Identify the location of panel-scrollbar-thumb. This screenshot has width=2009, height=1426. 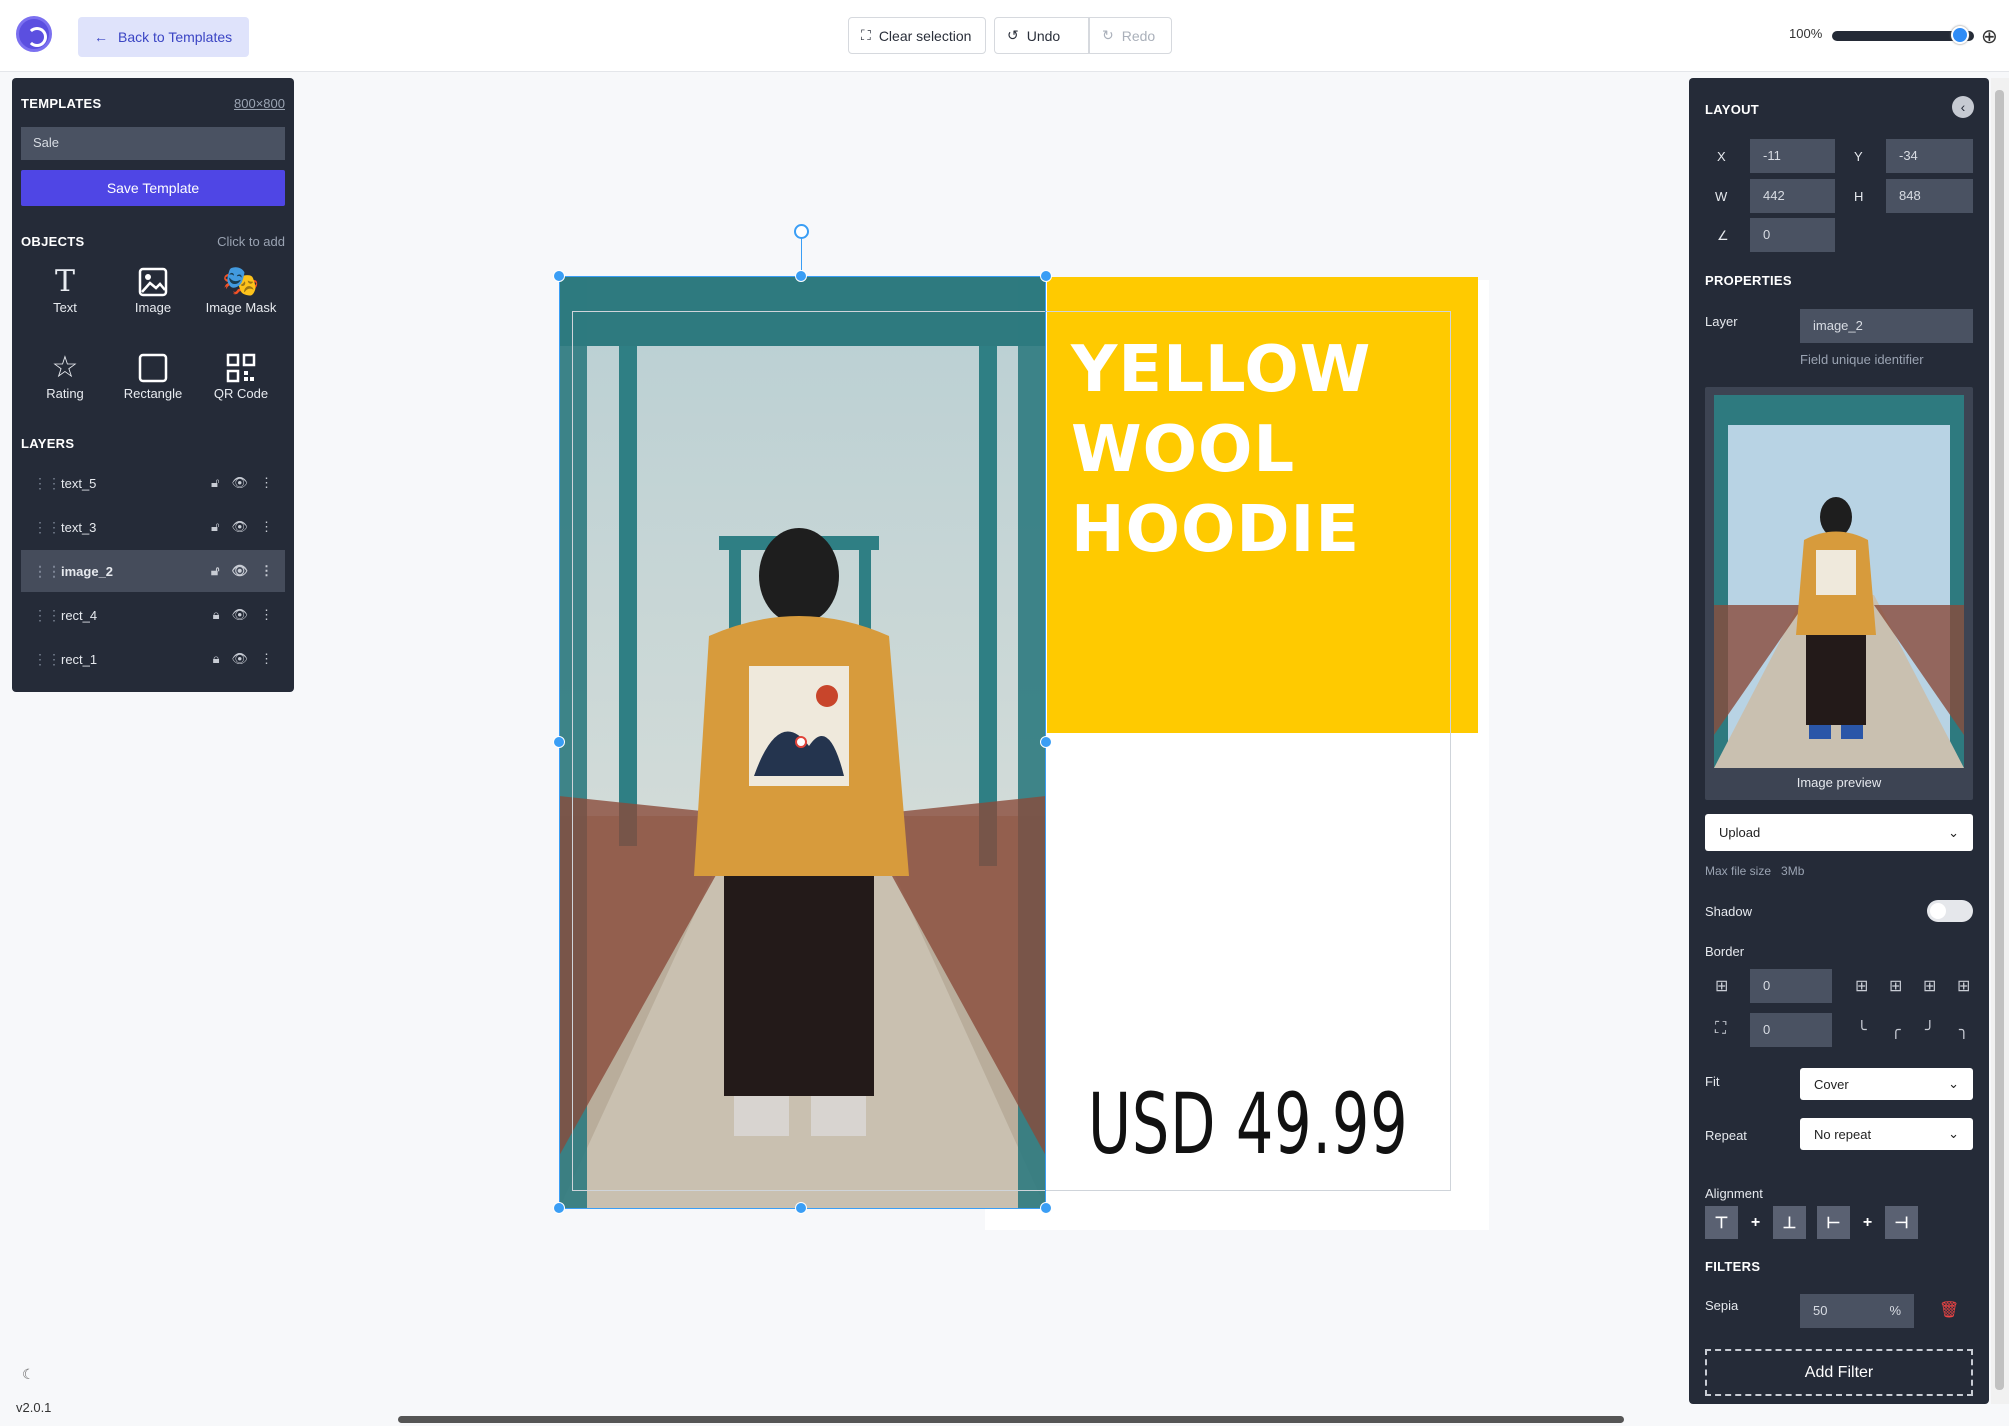
(1999, 740).